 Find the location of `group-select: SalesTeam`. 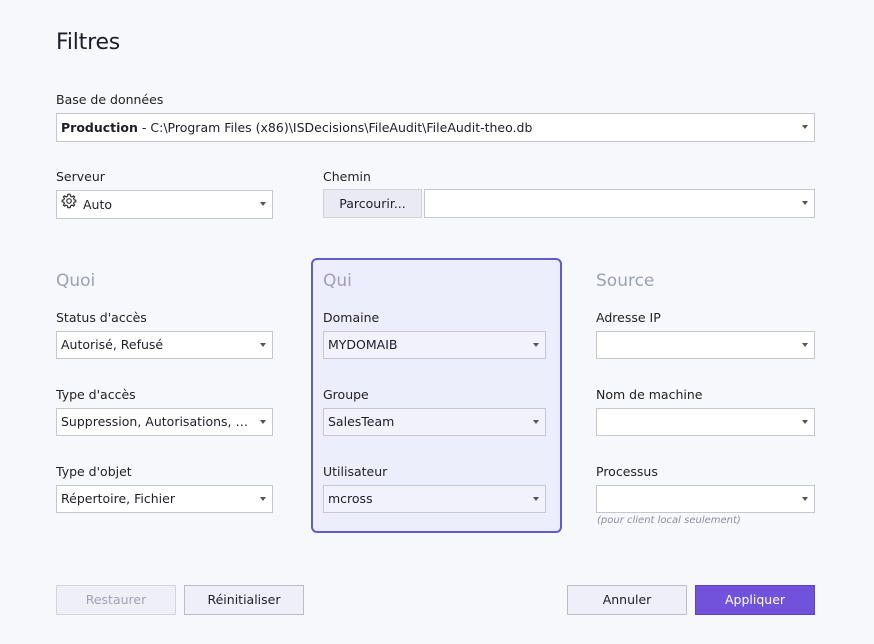

group-select: SalesTeam is located at coordinates (434, 422).